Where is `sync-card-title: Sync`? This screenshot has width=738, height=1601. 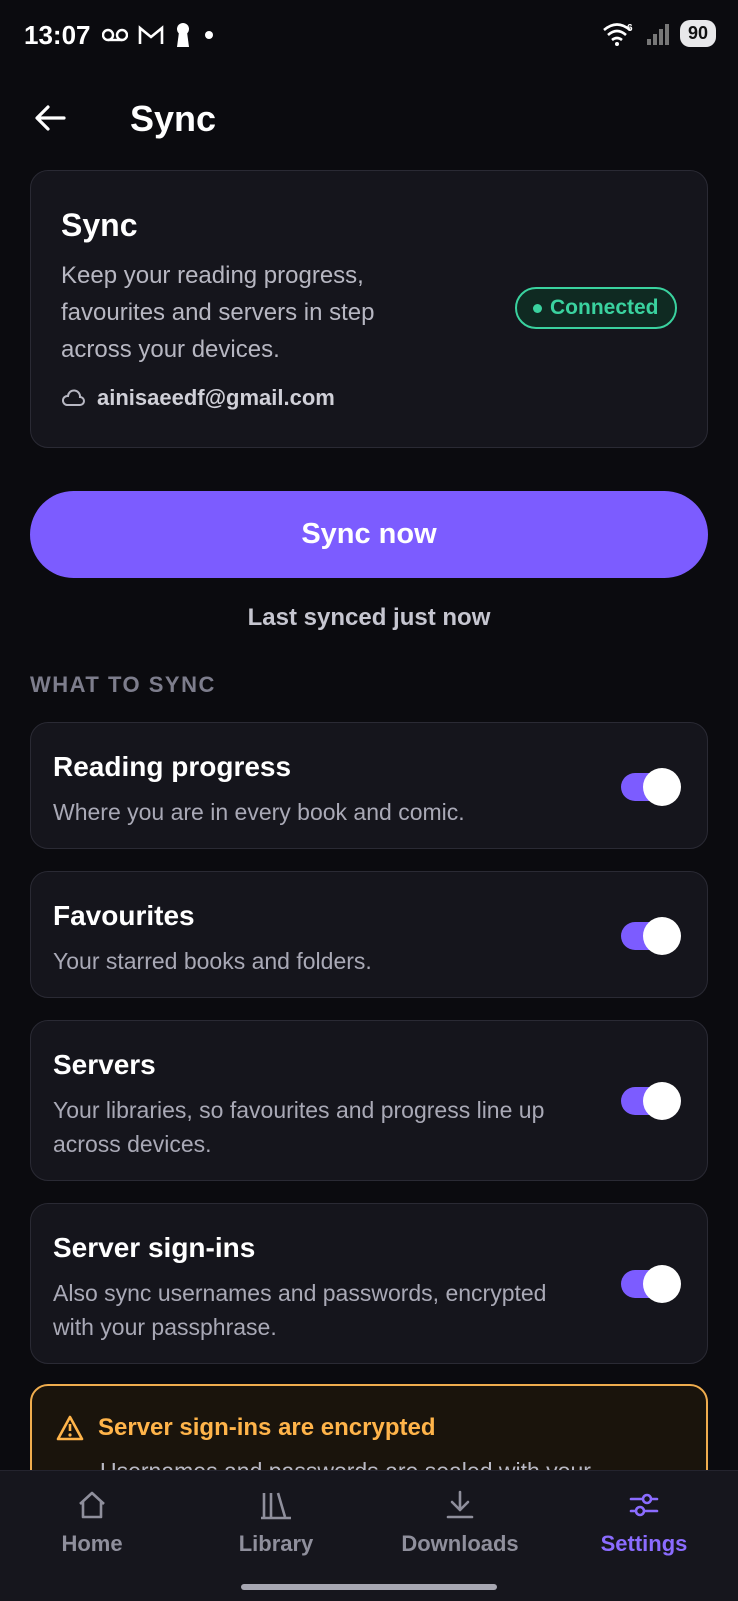 sync-card-title: Sync is located at coordinates (99, 225).